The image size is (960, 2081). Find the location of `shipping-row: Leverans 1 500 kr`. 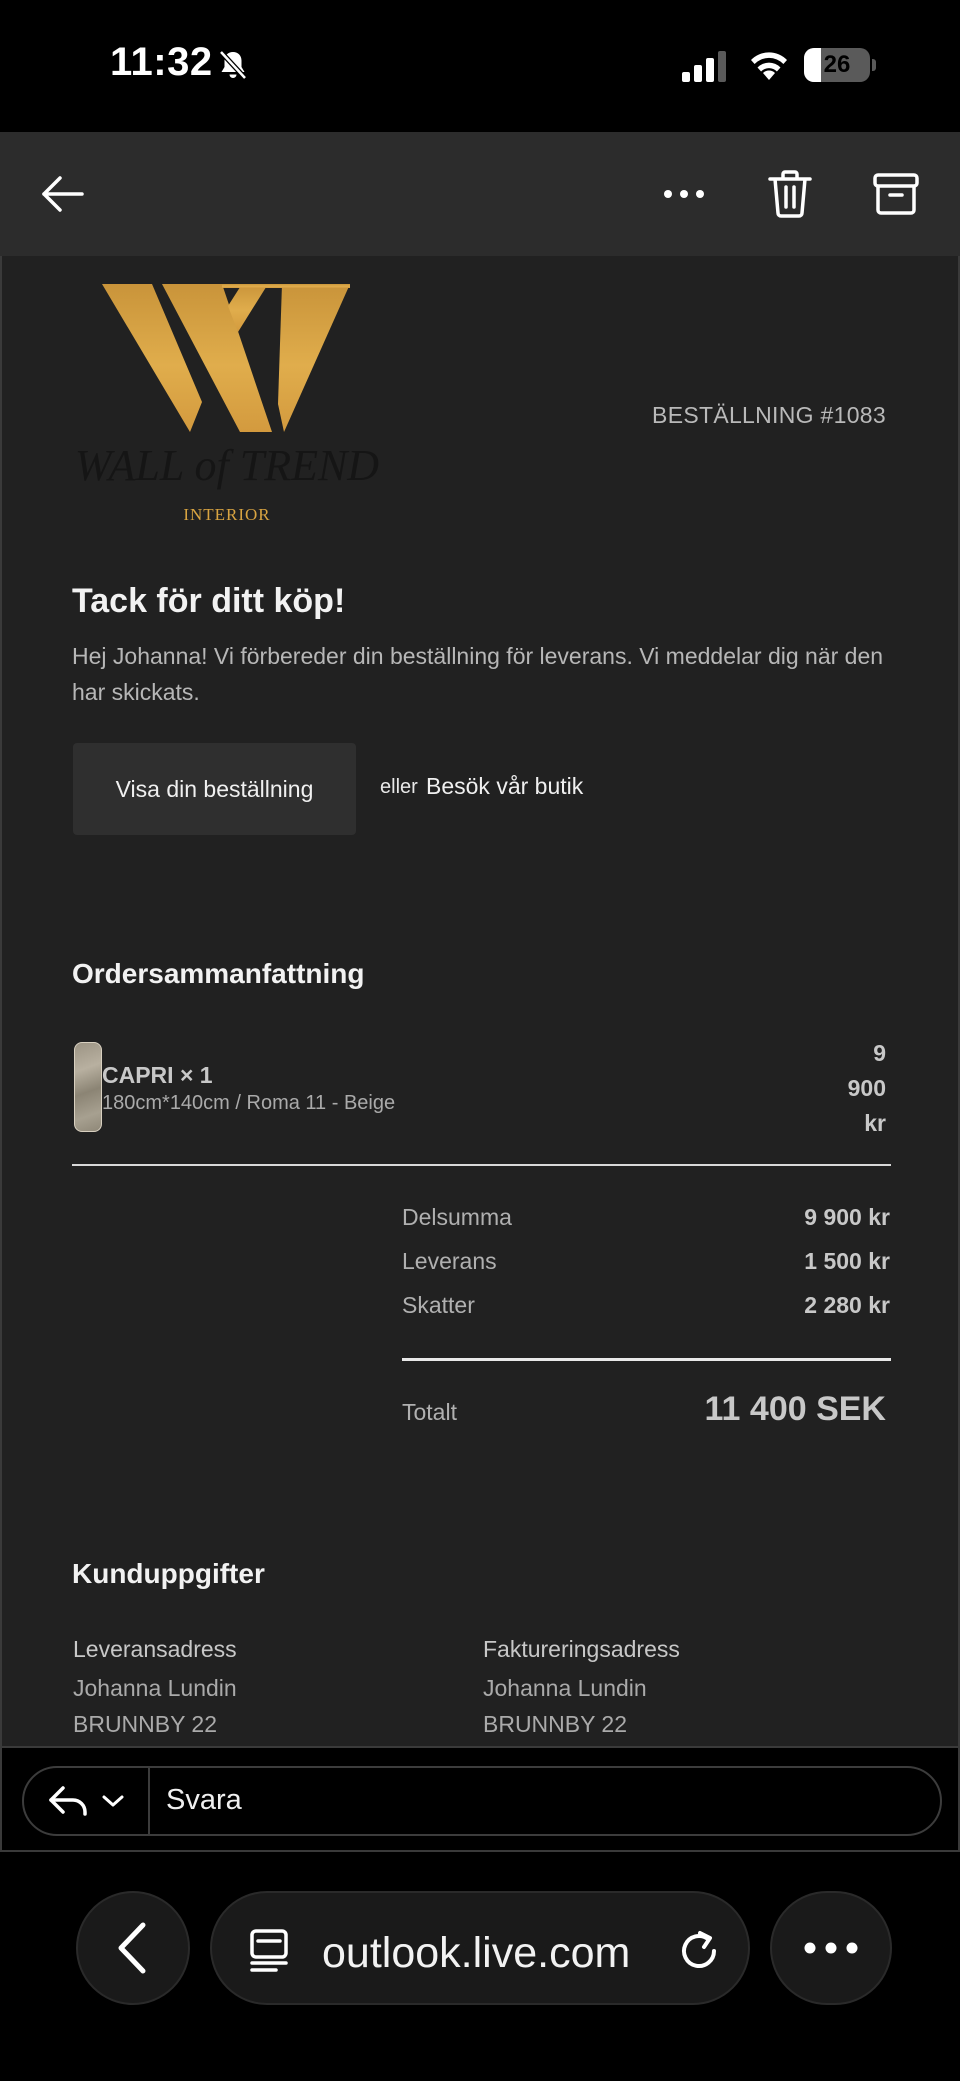

shipping-row: Leverans 1 500 kr is located at coordinates (646, 1265).